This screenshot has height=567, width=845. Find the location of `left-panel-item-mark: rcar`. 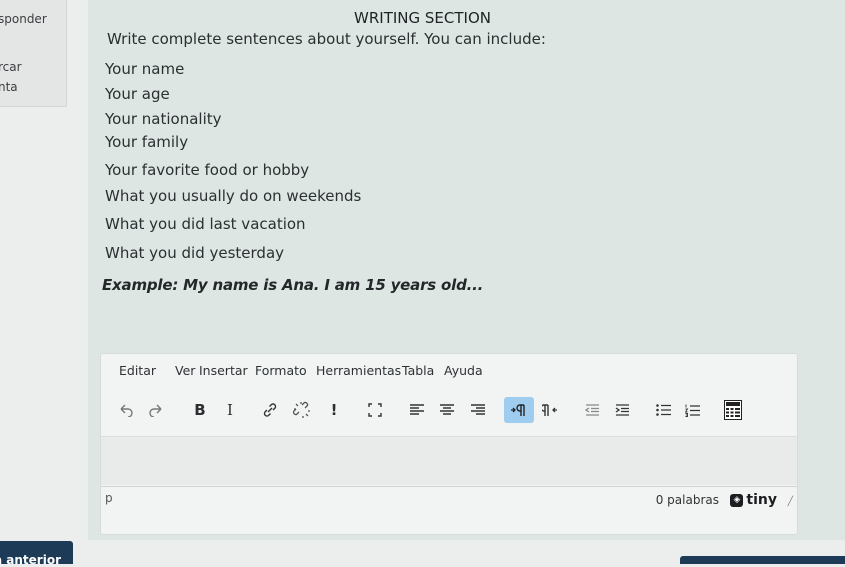

left-panel-item-mark: rcar is located at coordinates (11, 67).